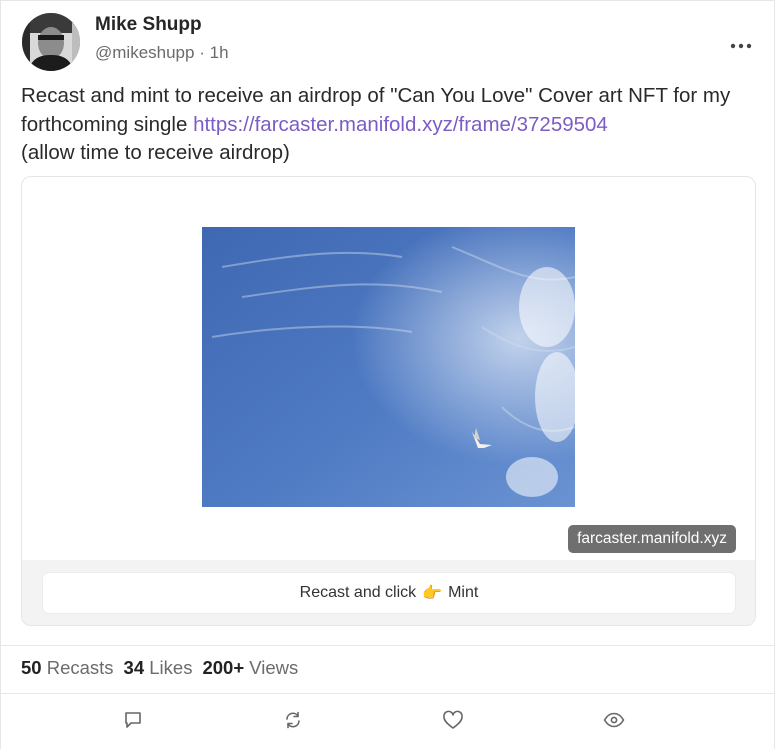 This screenshot has width=775, height=750. I want to click on frame-button-label-after: Mint, so click(463, 592).